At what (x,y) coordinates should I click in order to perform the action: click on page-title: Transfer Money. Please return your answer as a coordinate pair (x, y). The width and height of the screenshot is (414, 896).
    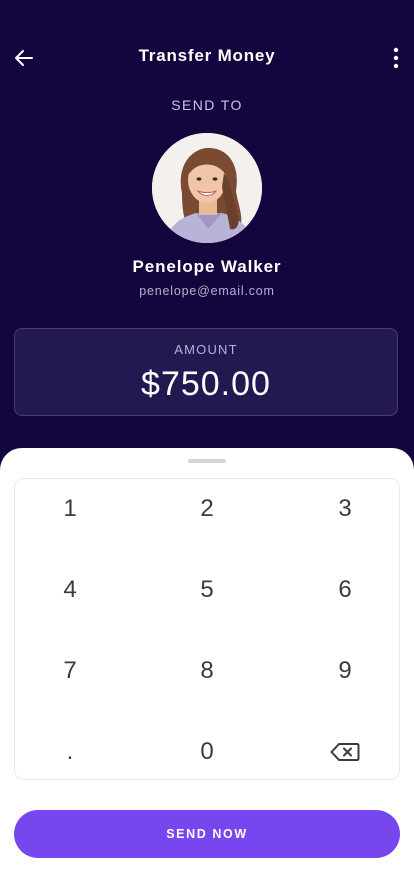
    Looking at the image, I should click on (207, 55).